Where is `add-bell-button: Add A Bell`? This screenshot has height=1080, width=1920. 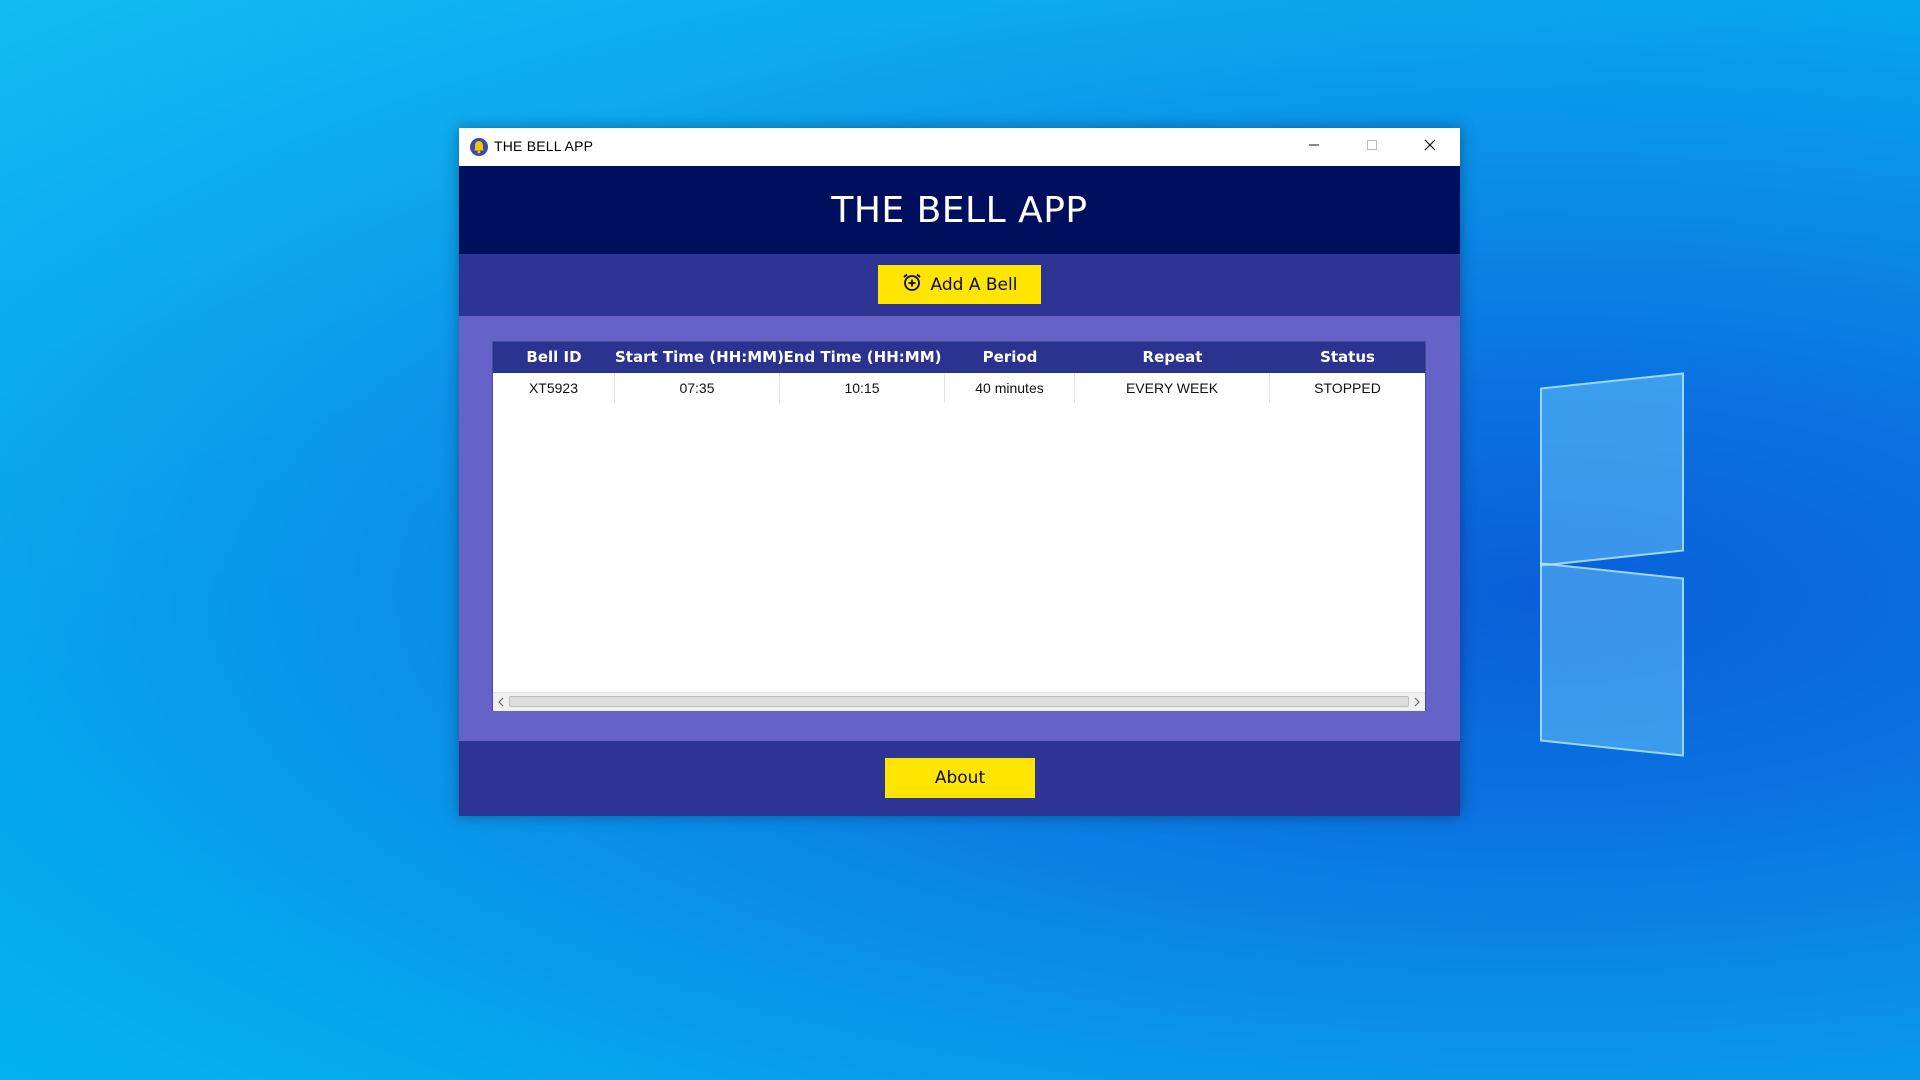
add-bell-button: Add A Bell is located at coordinates (959, 284).